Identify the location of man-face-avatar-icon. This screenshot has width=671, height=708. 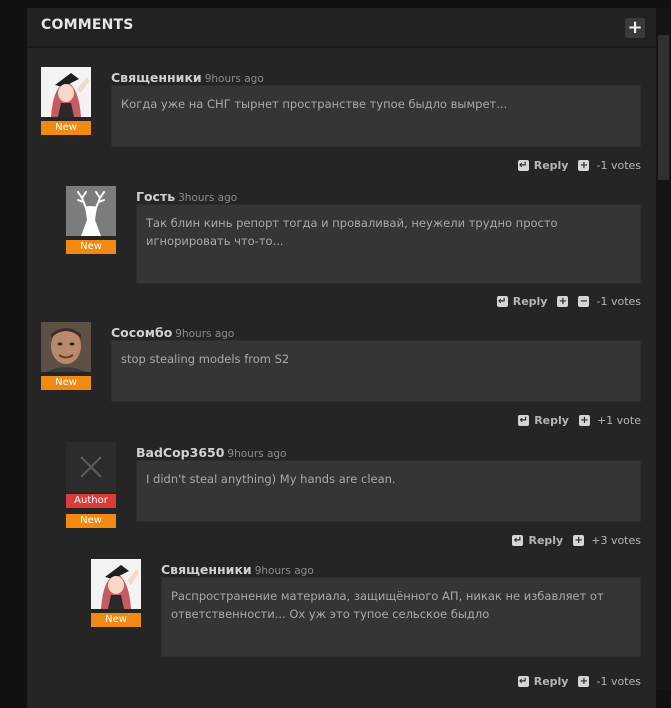
(66, 347).